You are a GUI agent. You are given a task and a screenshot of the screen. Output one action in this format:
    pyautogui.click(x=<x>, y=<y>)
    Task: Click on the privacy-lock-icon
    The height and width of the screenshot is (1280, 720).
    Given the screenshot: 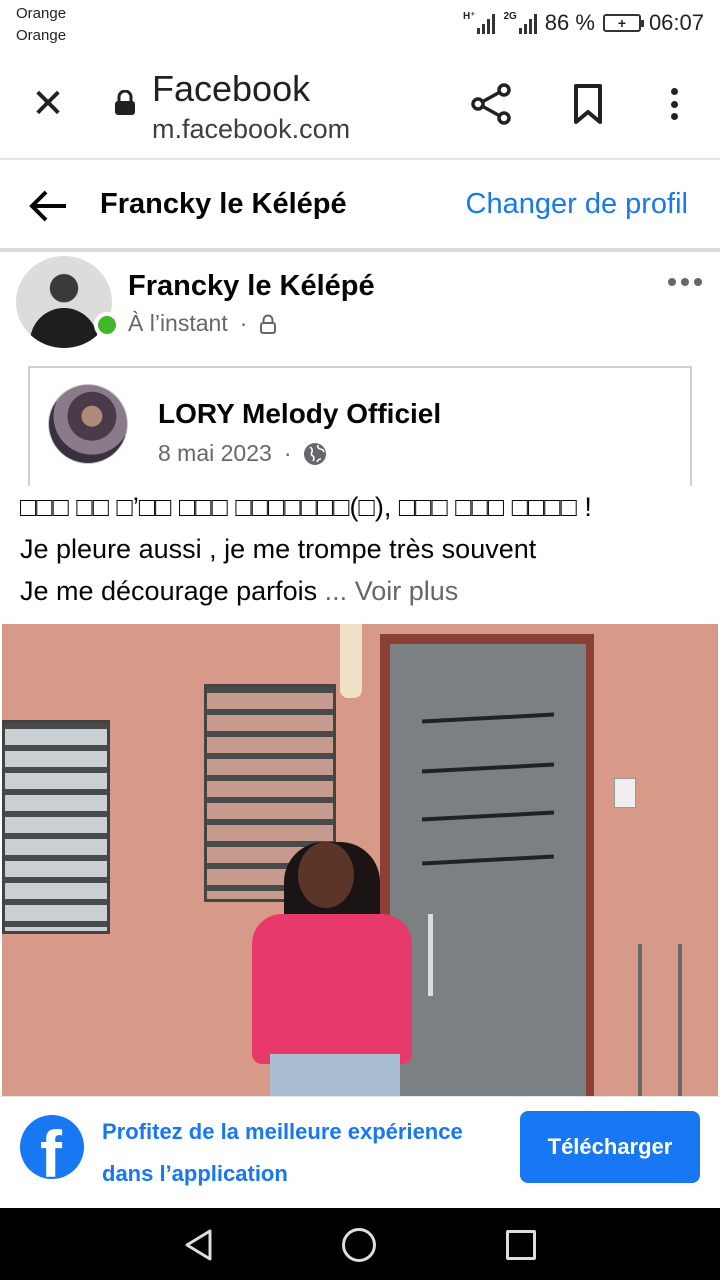 What is the action you would take?
    pyautogui.click(x=268, y=324)
    